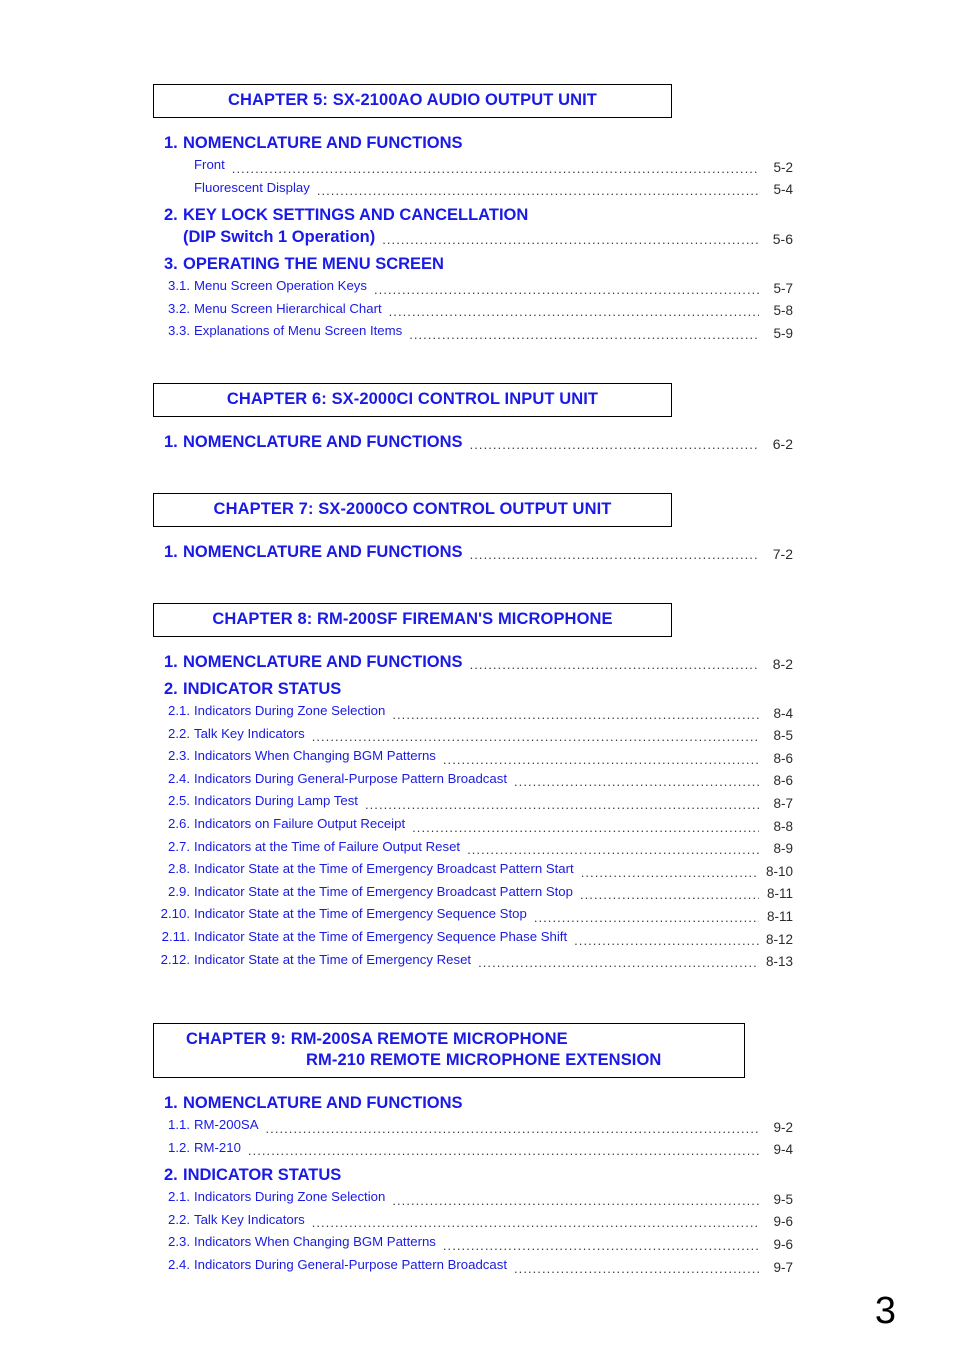 The image size is (954, 1351). What do you see at coordinates (175, 936) in the screenshot?
I see `toc-entry-number: 2.11.` at bounding box center [175, 936].